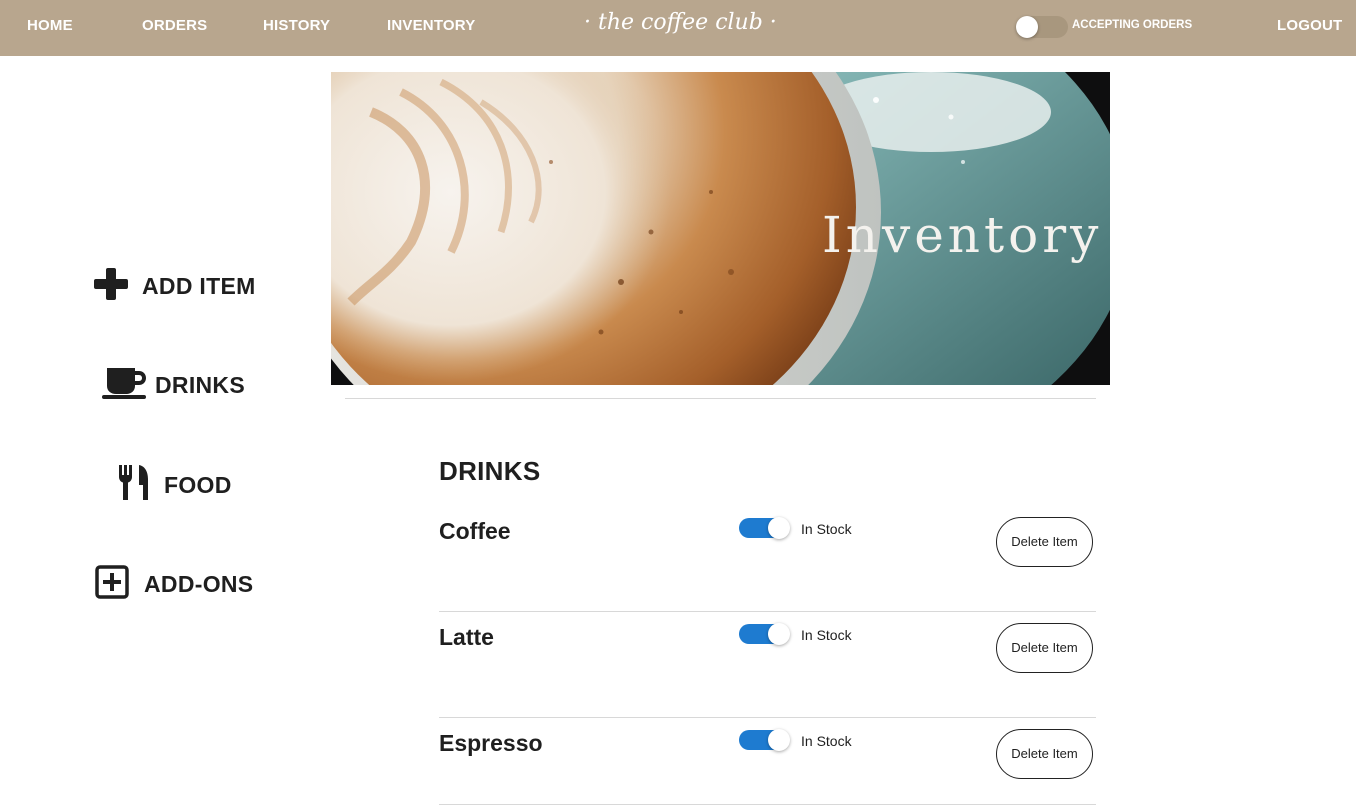  I want to click on sidebar-item-add-ons: ADD-ONS, so click(174, 584).